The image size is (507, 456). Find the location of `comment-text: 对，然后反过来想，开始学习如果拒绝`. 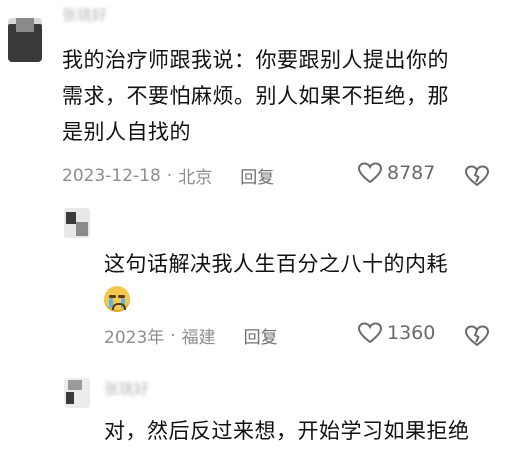

comment-text: 对，然后反过来想，开始学习如果拒绝 is located at coordinates (304, 434).